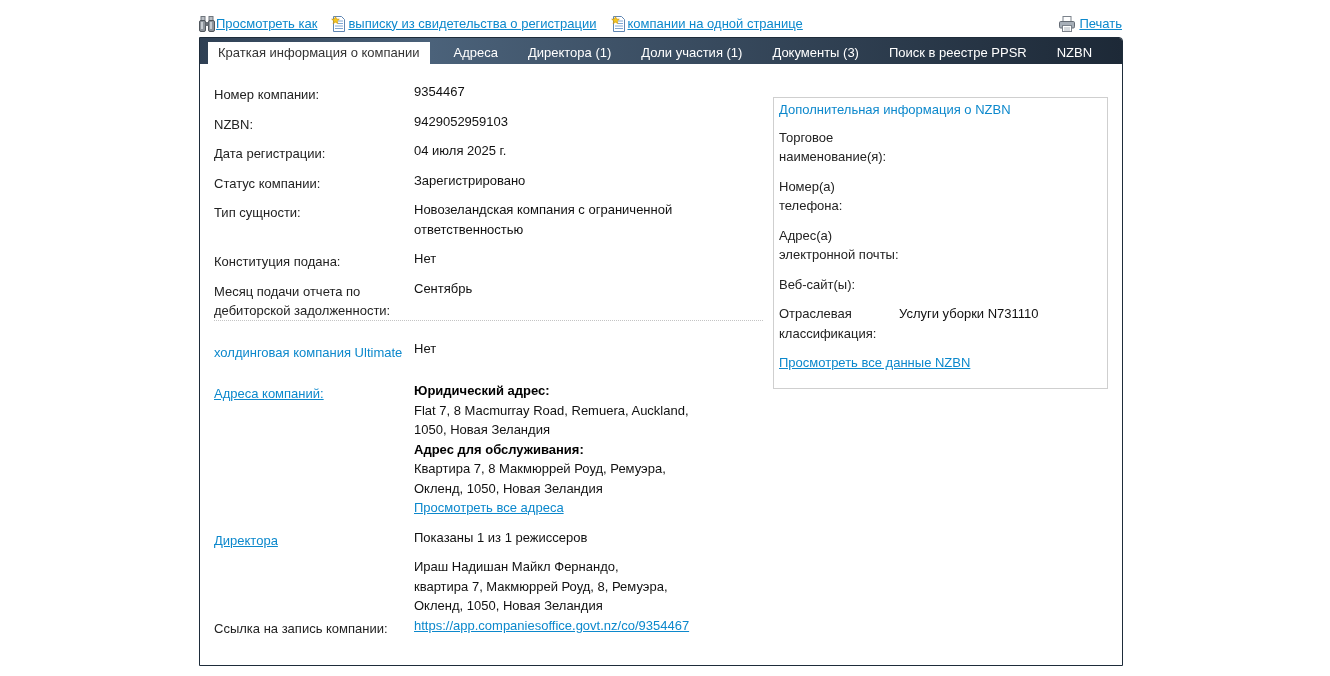  Describe the element at coordinates (489, 507) in the screenshot. I see `all-addresses-link: Просмотреть все адреса` at that location.